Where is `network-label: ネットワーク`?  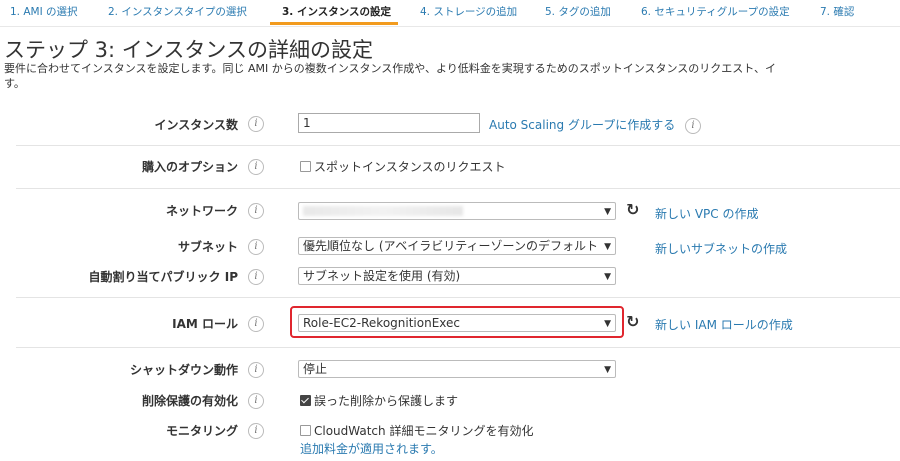
network-label: ネットワーク is located at coordinates (201, 211).